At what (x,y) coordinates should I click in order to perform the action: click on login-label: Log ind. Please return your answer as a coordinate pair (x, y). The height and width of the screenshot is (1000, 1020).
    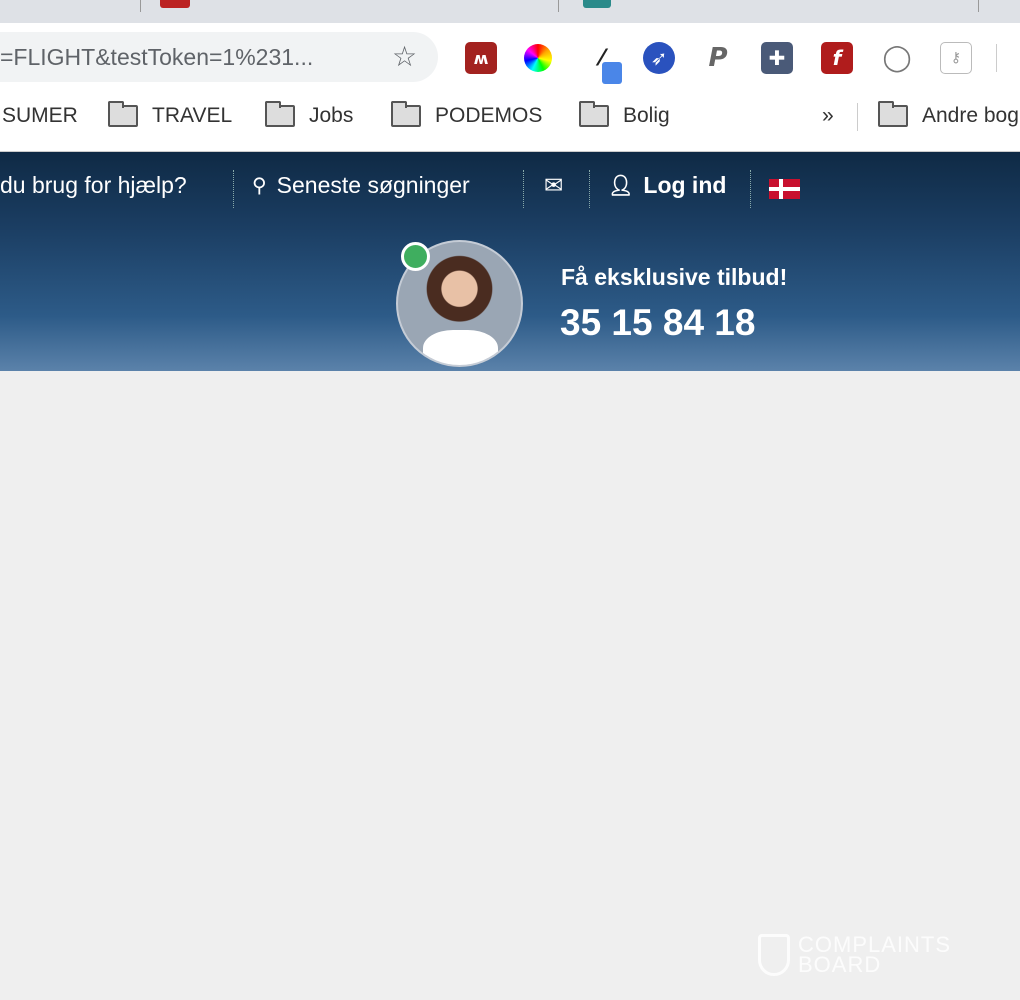
    Looking at the image, I should click on (685, 185).